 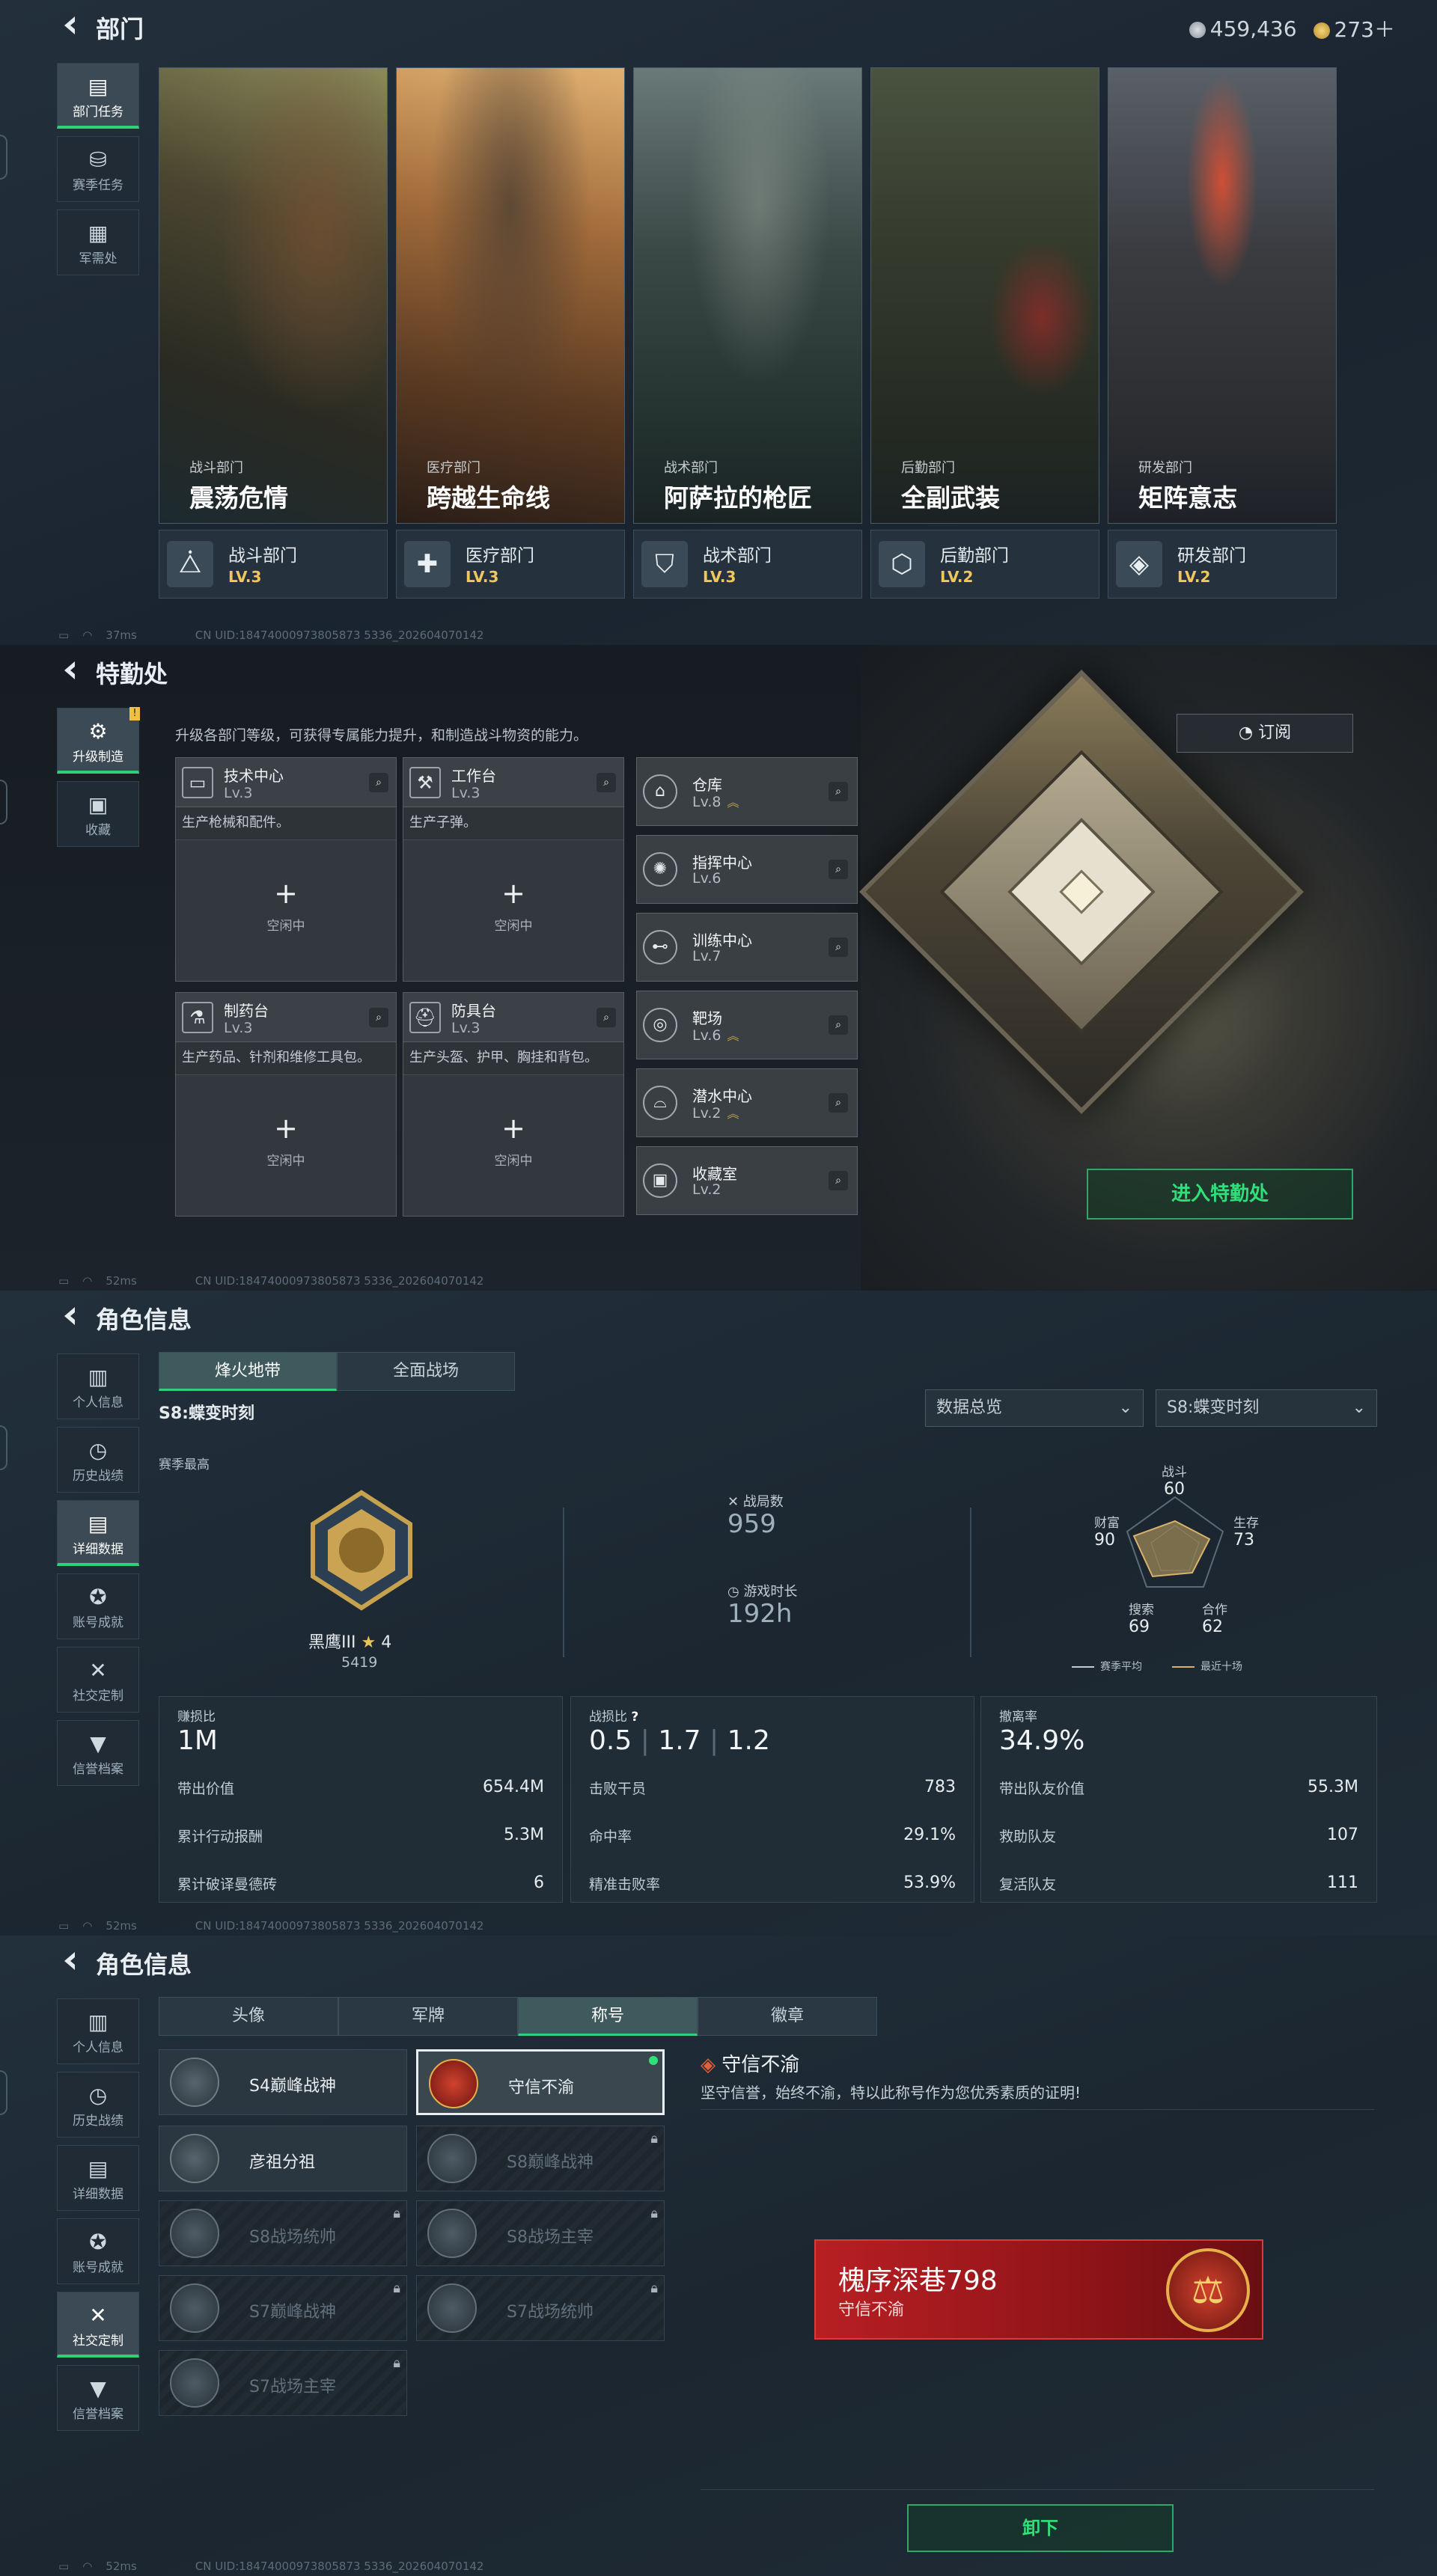 What do you see at coordinates (98, 242) in the screenshot?
I see `nav-quartermaster: ▦ 军需处` at bounding box center [98, 242].